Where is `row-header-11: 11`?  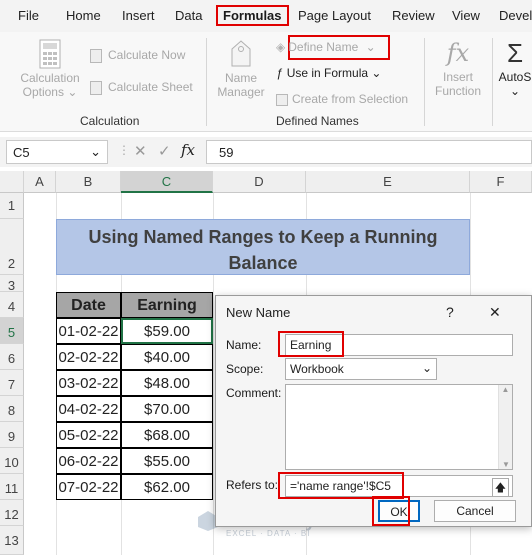 row-header-11: 11 is located at coordinates (12, 487).